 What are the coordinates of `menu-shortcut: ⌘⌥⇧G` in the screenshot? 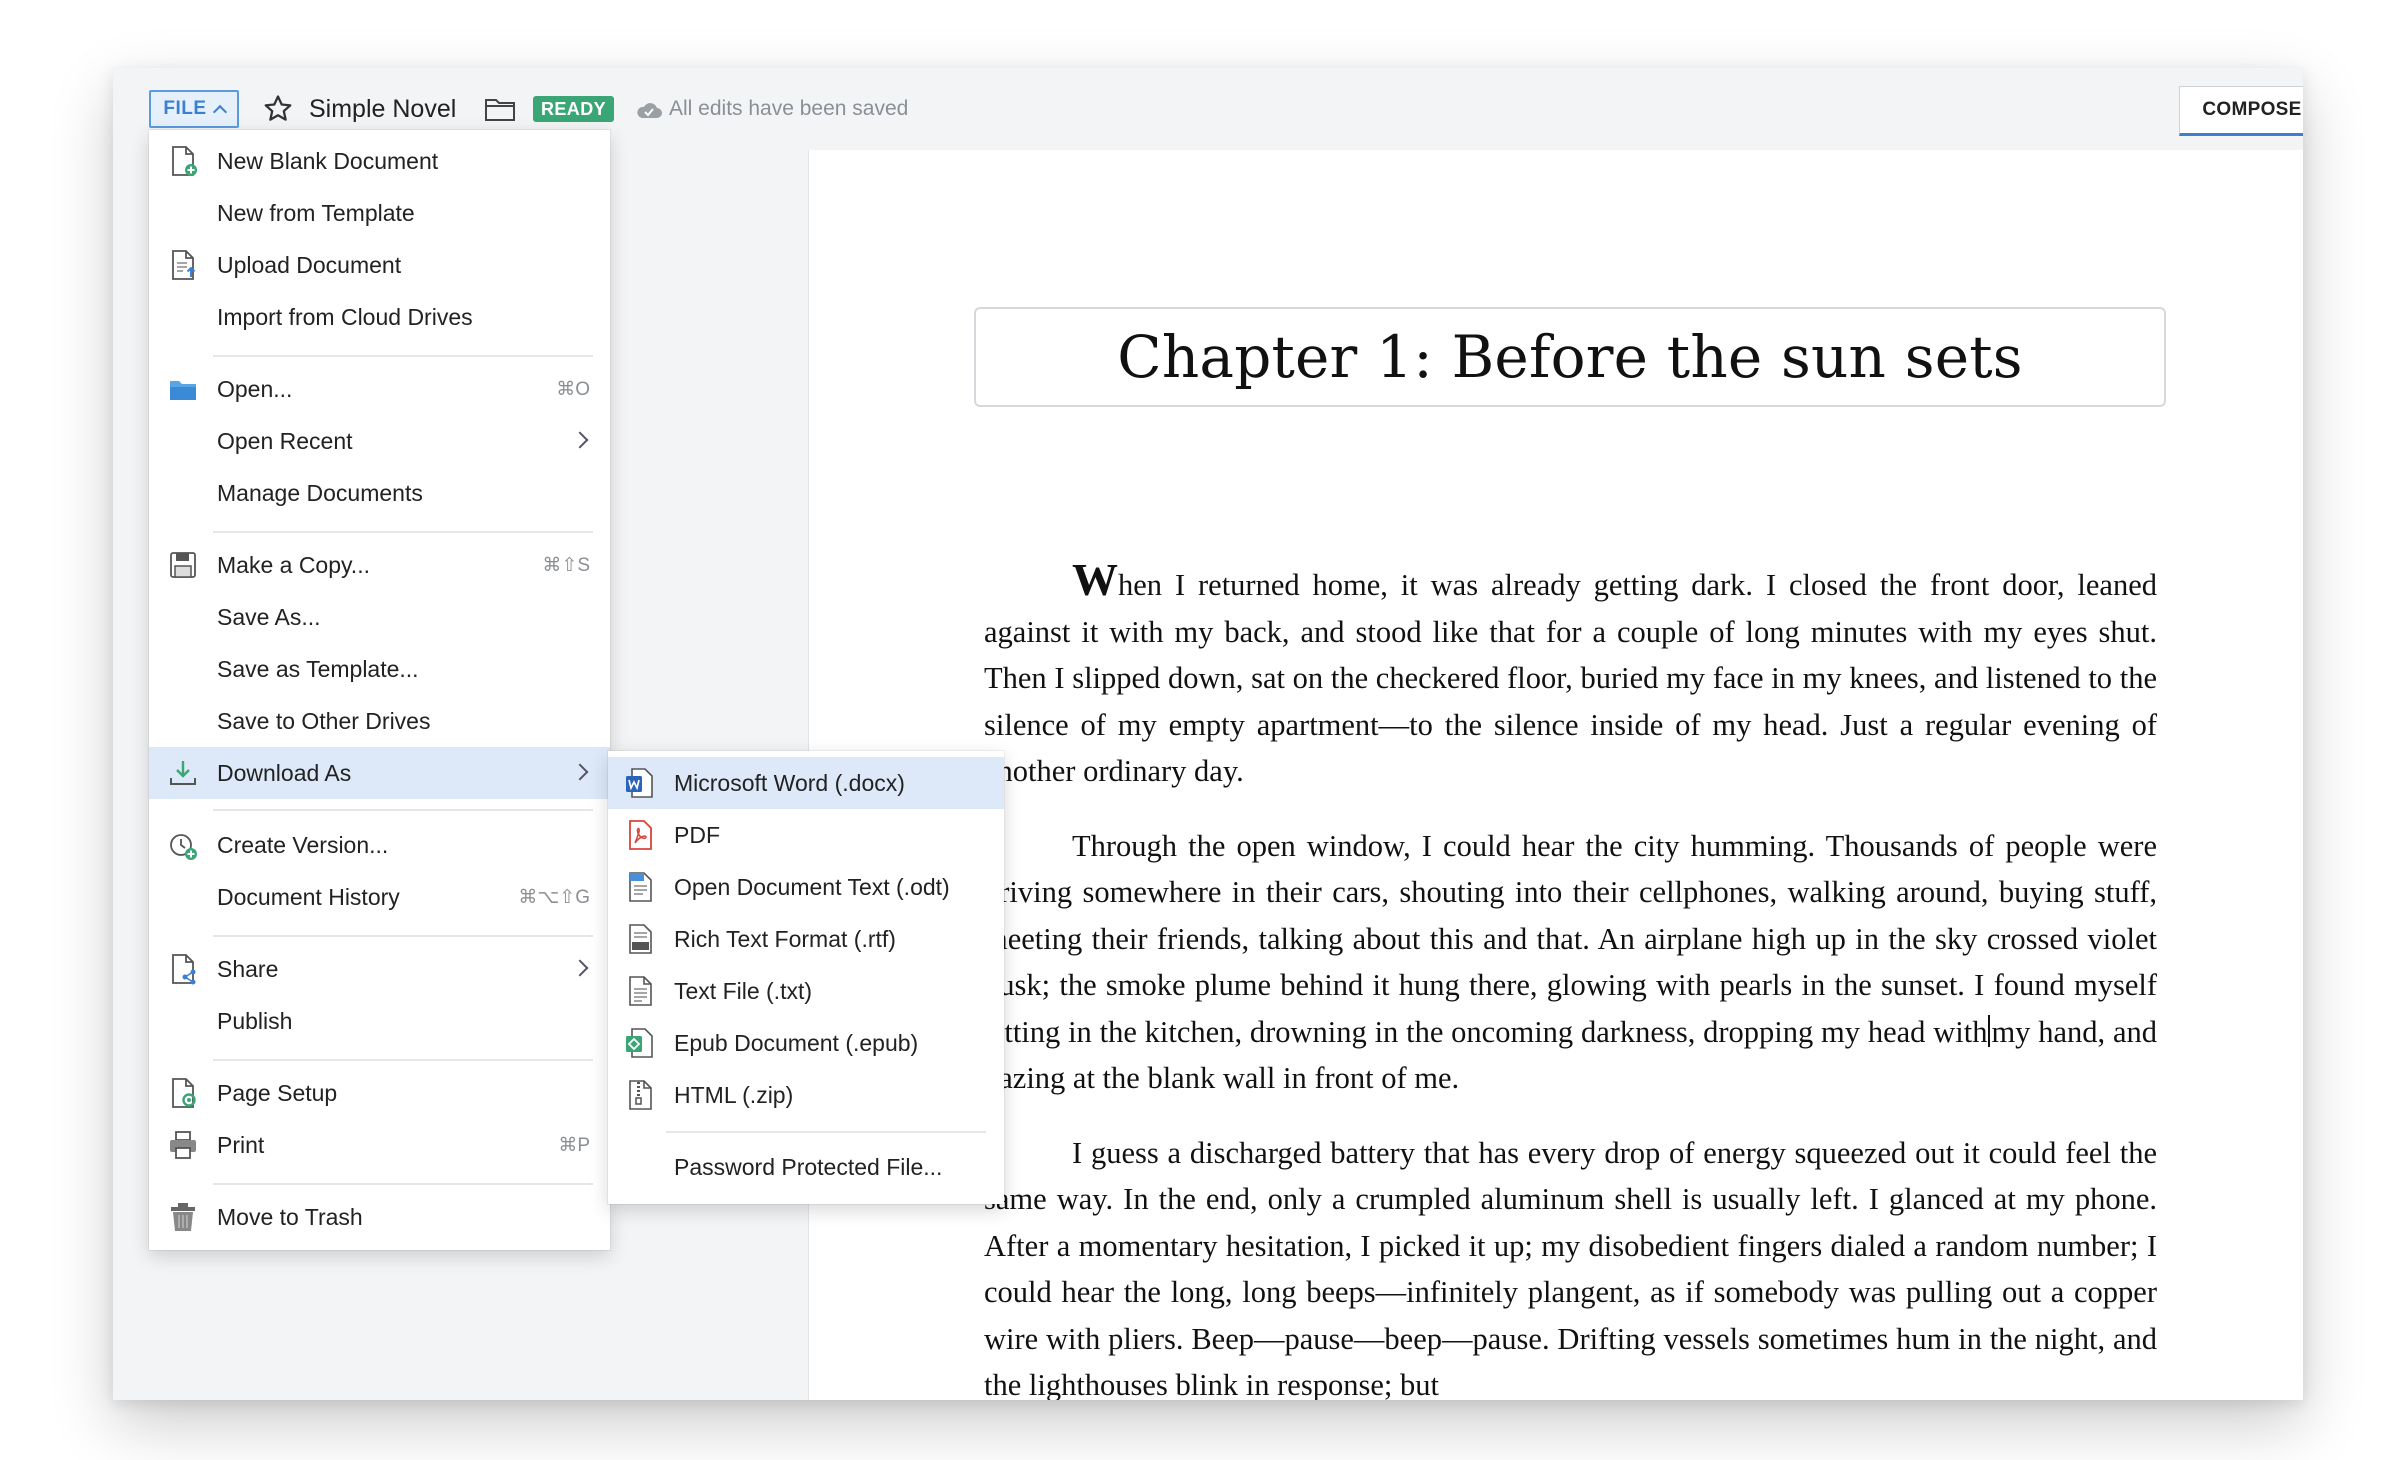 It's located at (554, 897).